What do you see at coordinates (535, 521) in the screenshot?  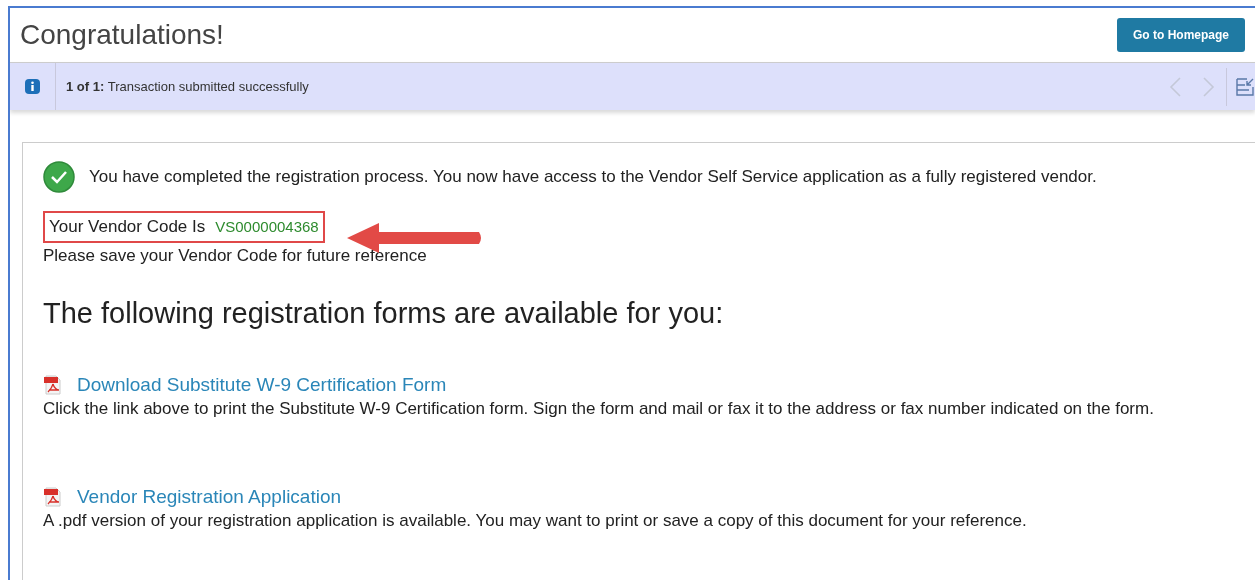 I see `form-description: A .pdf version of your registration application is available. You may want to print or save a copy of this document for your reference.` at bounding box center [535, 521].